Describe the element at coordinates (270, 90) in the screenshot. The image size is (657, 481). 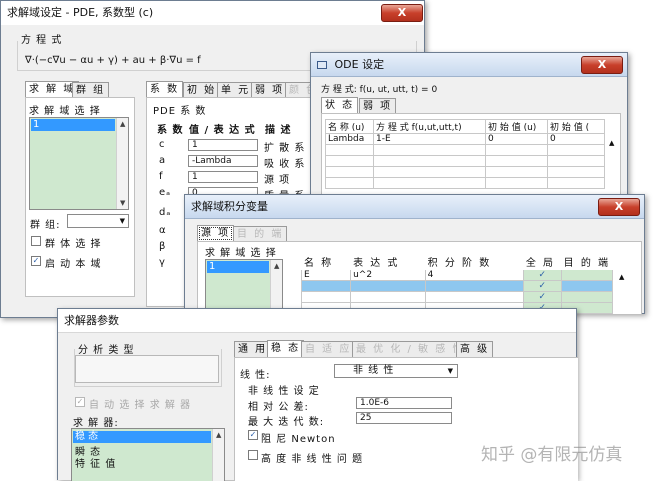
I see `tab-weak: 弱 项` at that location.